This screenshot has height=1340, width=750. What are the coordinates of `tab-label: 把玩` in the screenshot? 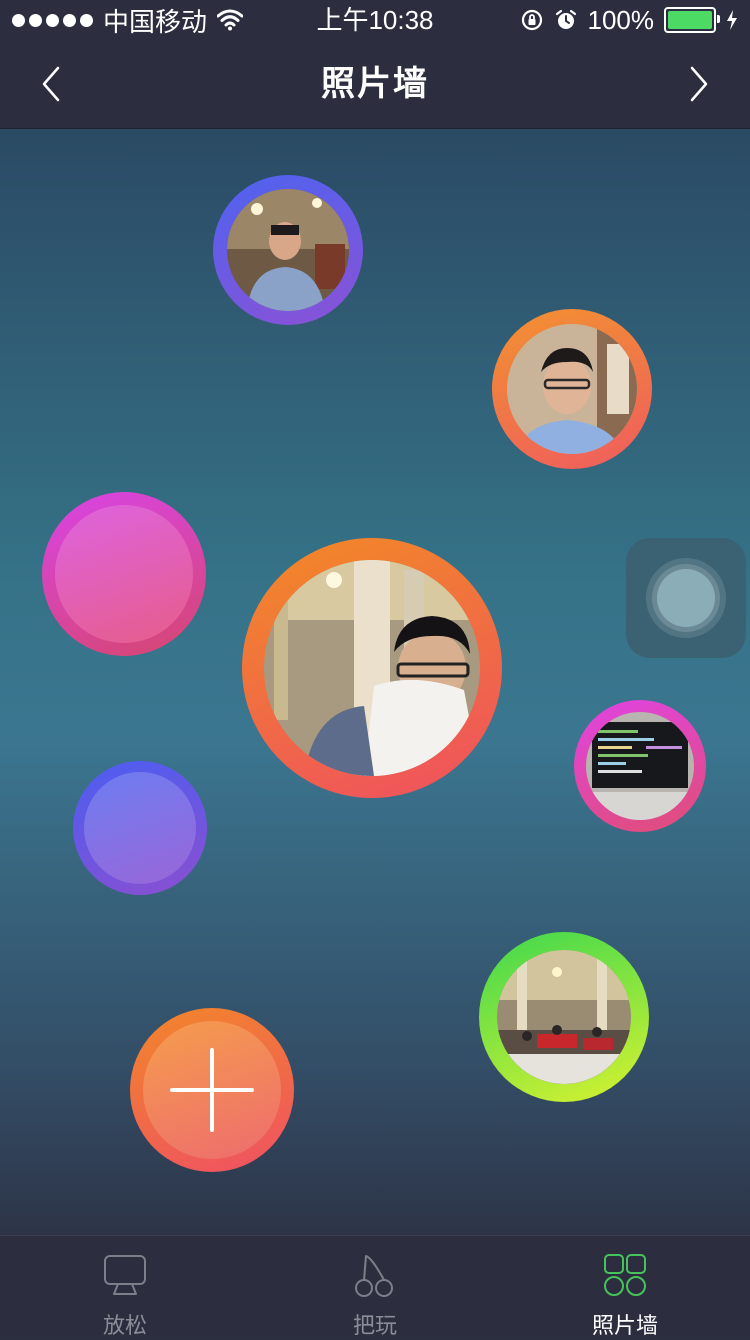 It's located at (374, 1325).